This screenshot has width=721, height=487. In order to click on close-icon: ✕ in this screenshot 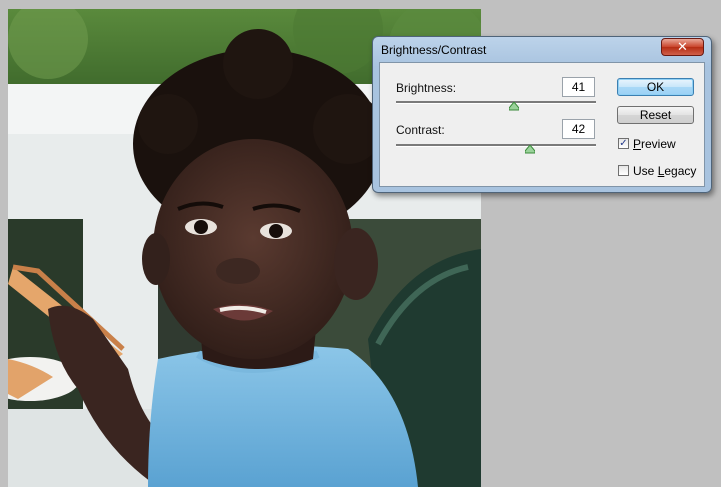, I will do `click(682, 46)`.